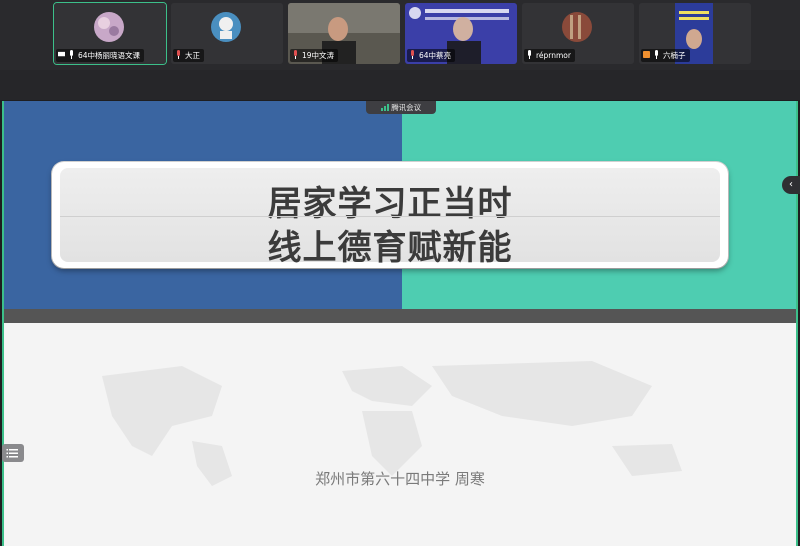 This screenshot has height=546, width=800. I want to click on side-panel-toggle: ‹, so click(791, 185).